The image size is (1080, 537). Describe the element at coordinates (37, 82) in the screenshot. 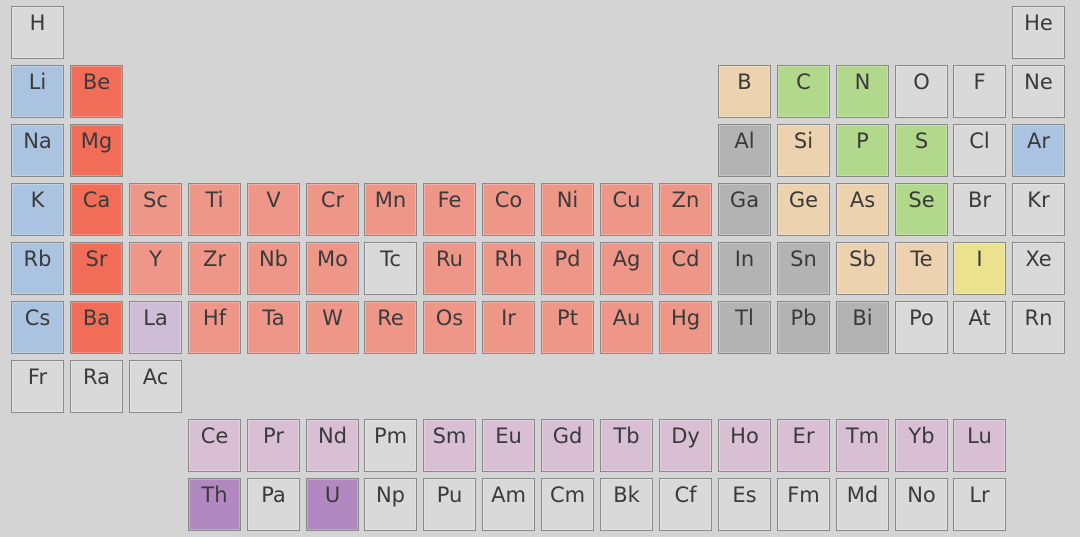

I see `element-symbol: Li` at that location.